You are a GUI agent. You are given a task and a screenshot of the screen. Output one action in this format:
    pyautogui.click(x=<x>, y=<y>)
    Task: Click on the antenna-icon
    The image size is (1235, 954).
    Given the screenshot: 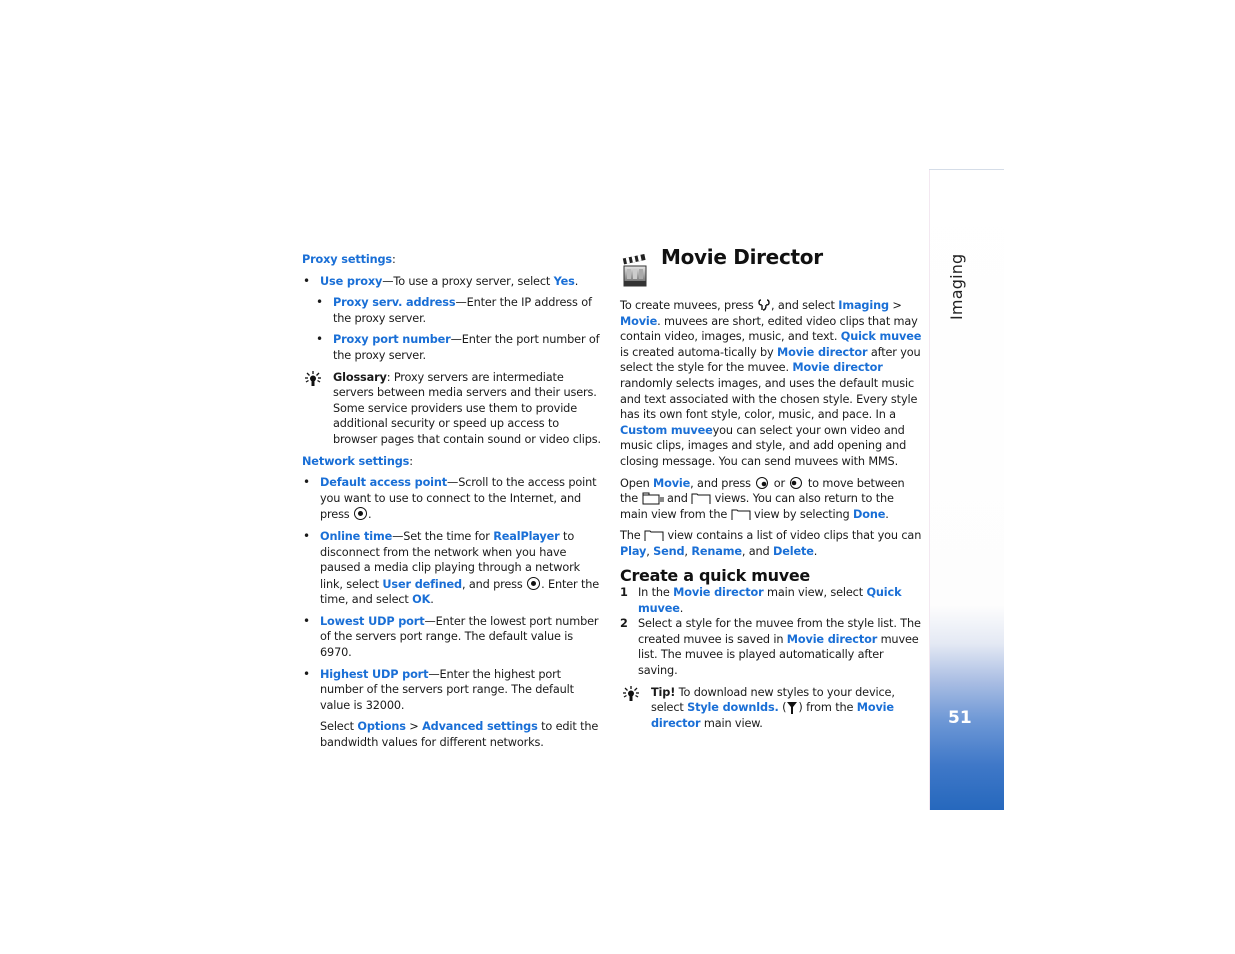 What is the action you would take?
    pyautogui.click(x=792, y=708)
    